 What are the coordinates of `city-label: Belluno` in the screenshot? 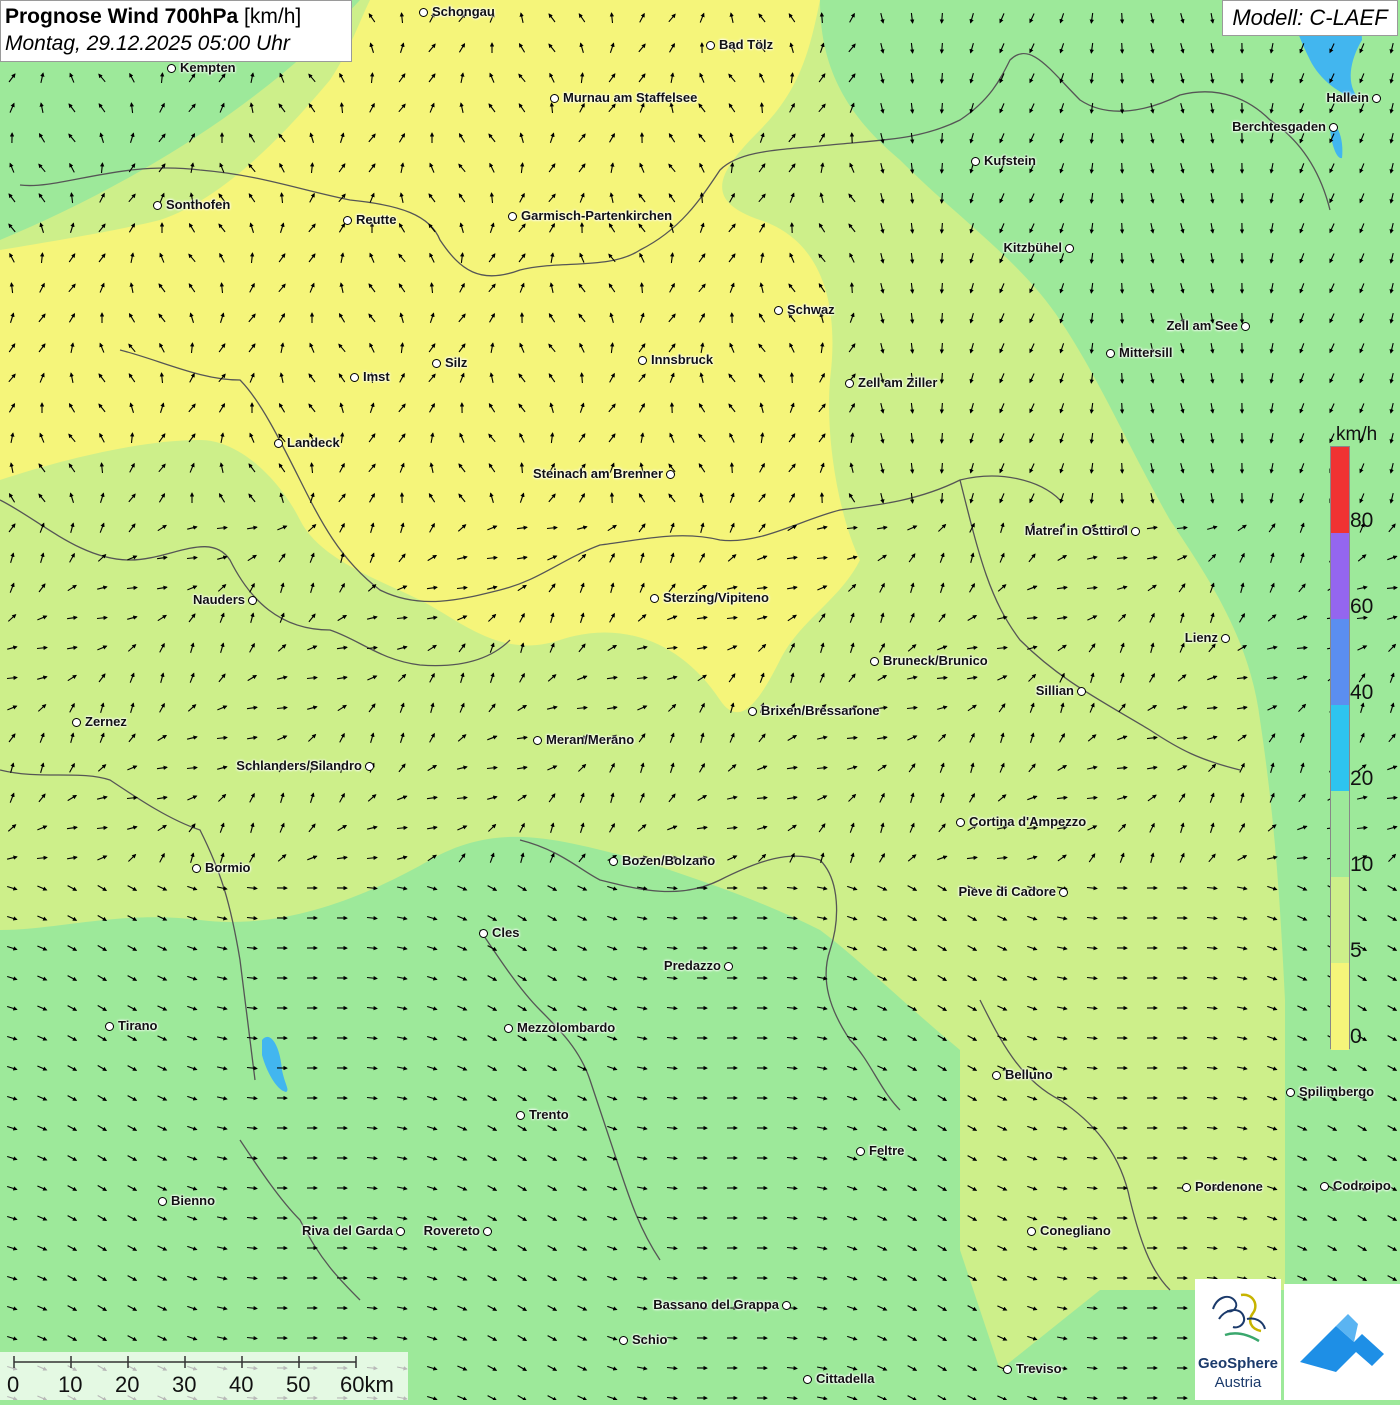 It's located at (1029, 1075).